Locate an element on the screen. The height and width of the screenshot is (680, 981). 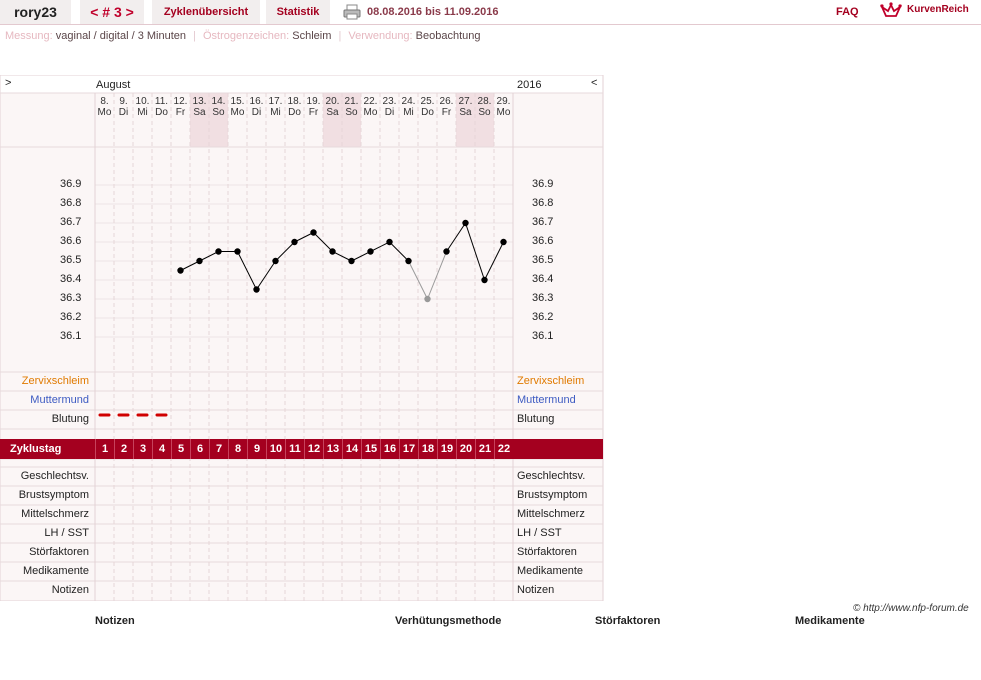
month-row-background is located at coordinates (301, 84).